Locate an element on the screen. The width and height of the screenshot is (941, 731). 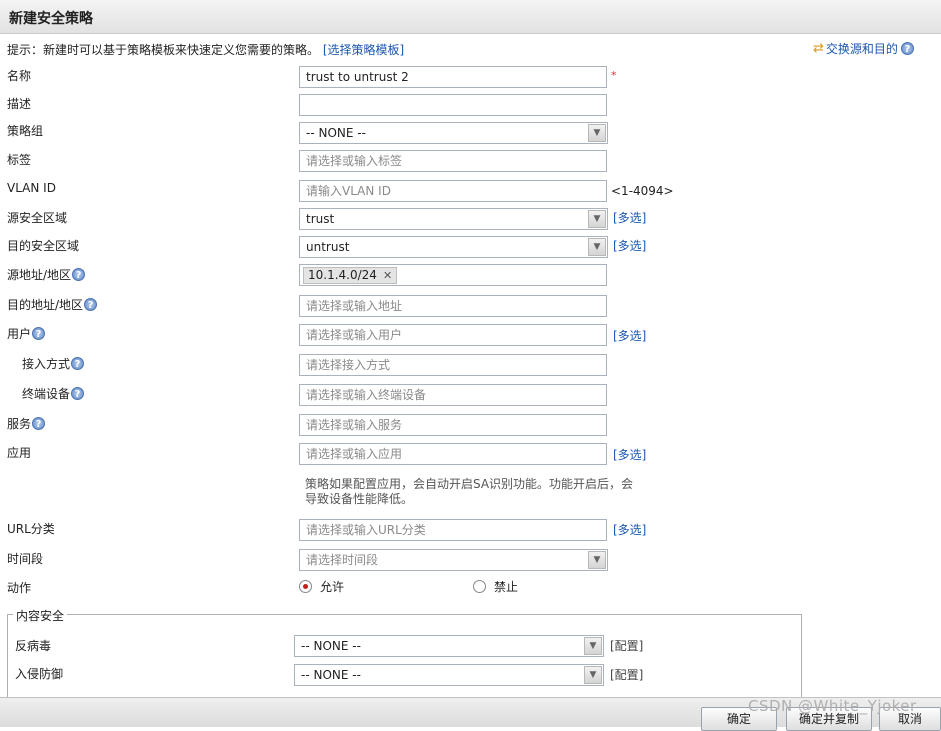
hint-message: 提示：新建时可以基于策略模板来快速定义您需要的策略。 is located at coordinates (163, 50).